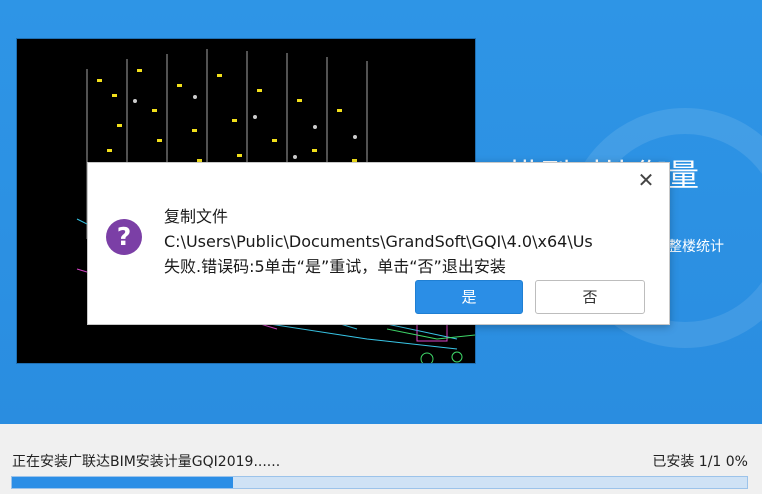 This screenshot has height=494, width=762. What do you see at coordinates (196, 216) in the screenshot?
I see `message-line-title: 复制文件` at bounding box center [196, 216].